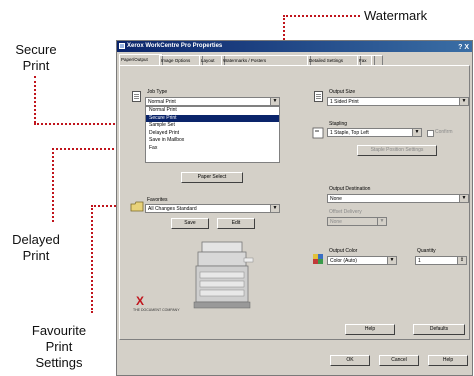 This screenshot has height=376, width=474. What do you see at coordinates (463, 47) in the screenshot?
I see `title-controls: ? X` at bounding box center [463, 47].